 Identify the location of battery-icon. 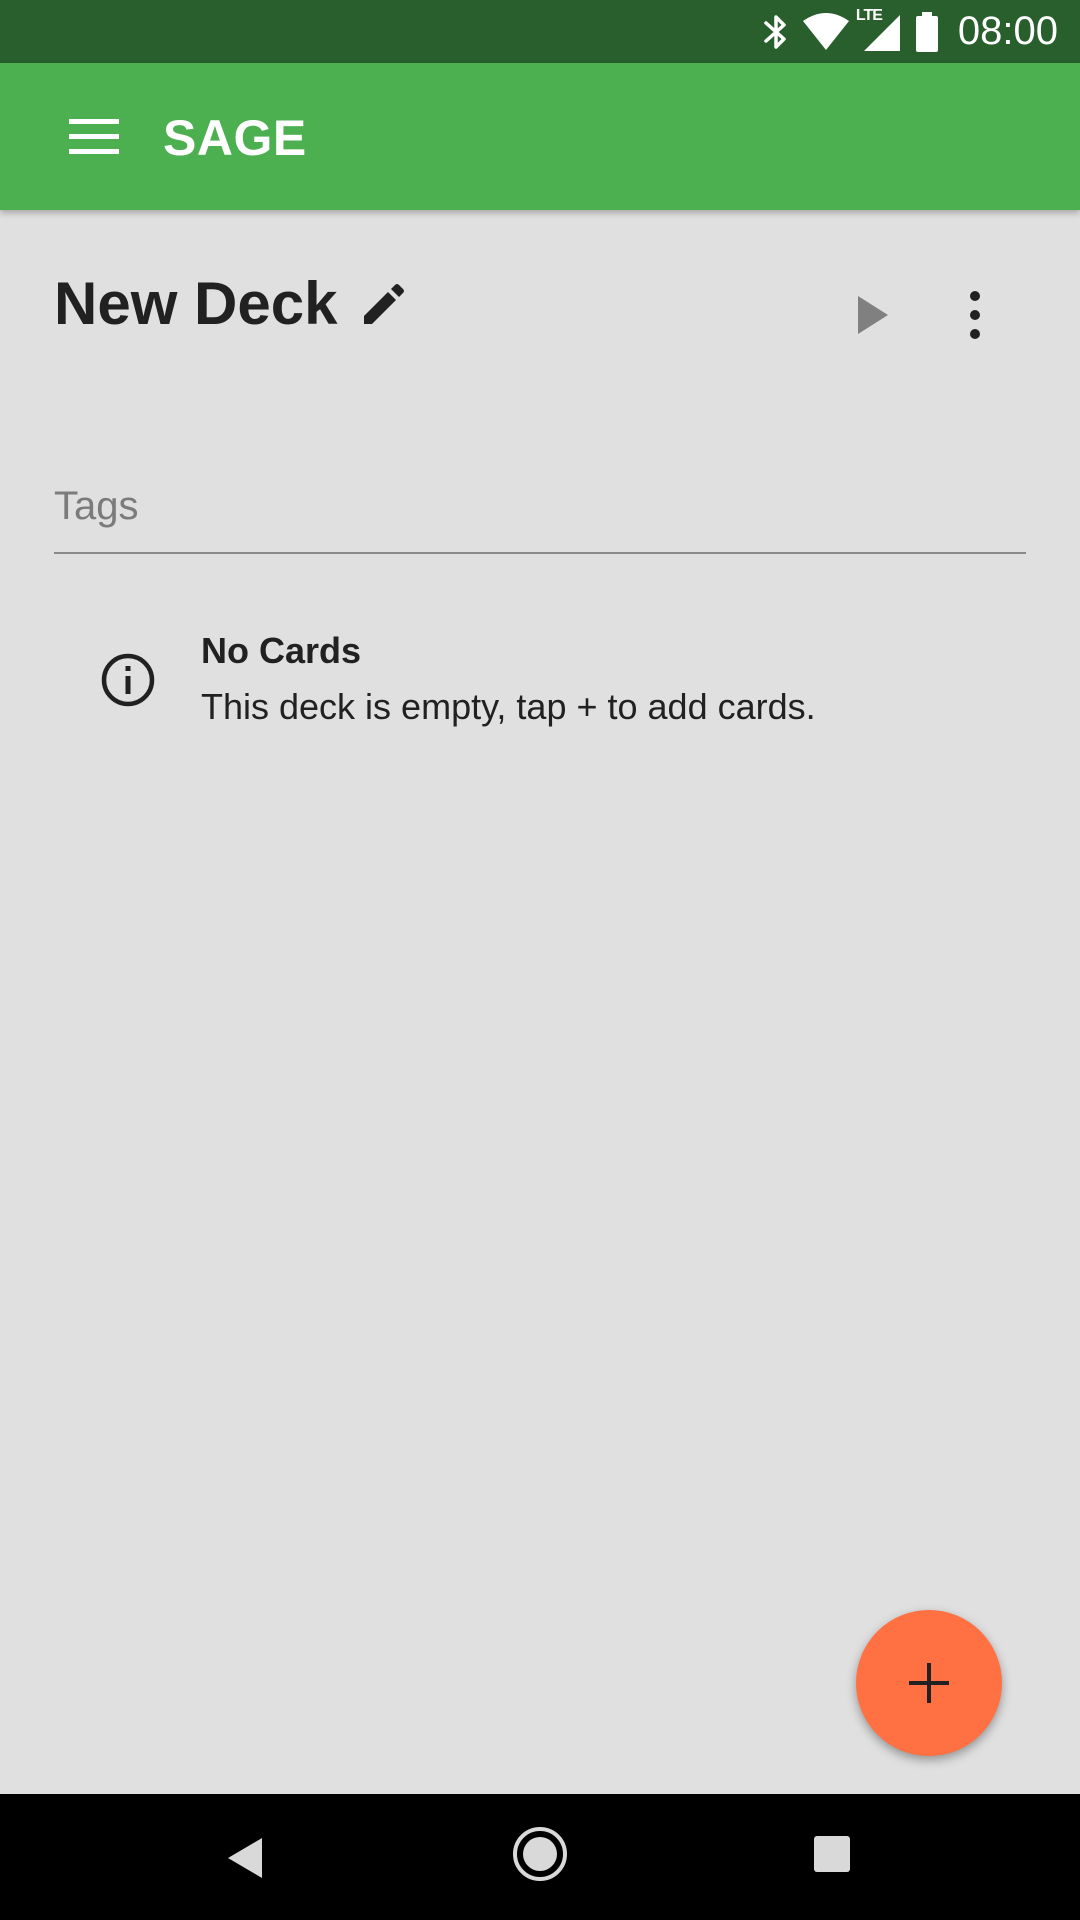
(926, 31).